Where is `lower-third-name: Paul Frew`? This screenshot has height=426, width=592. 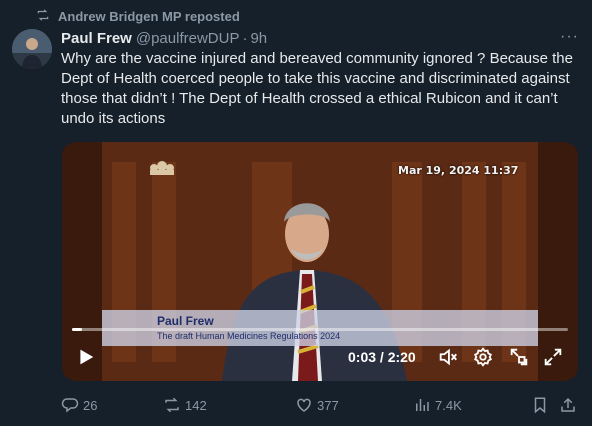 lower-third-name: Paul Frew is located at coordinates (185, 321).